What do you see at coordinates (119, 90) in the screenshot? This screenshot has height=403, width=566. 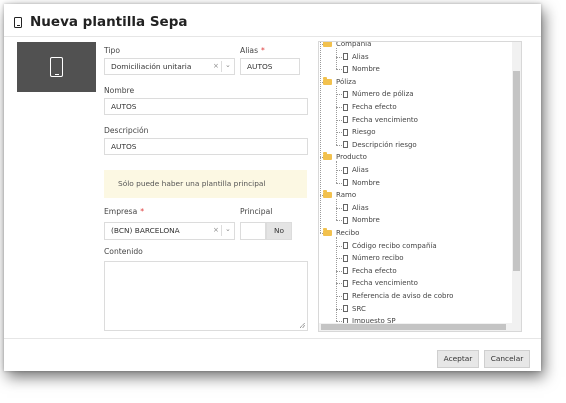 I see `nombre-label: Nombre` at bounding box center [119, 90].